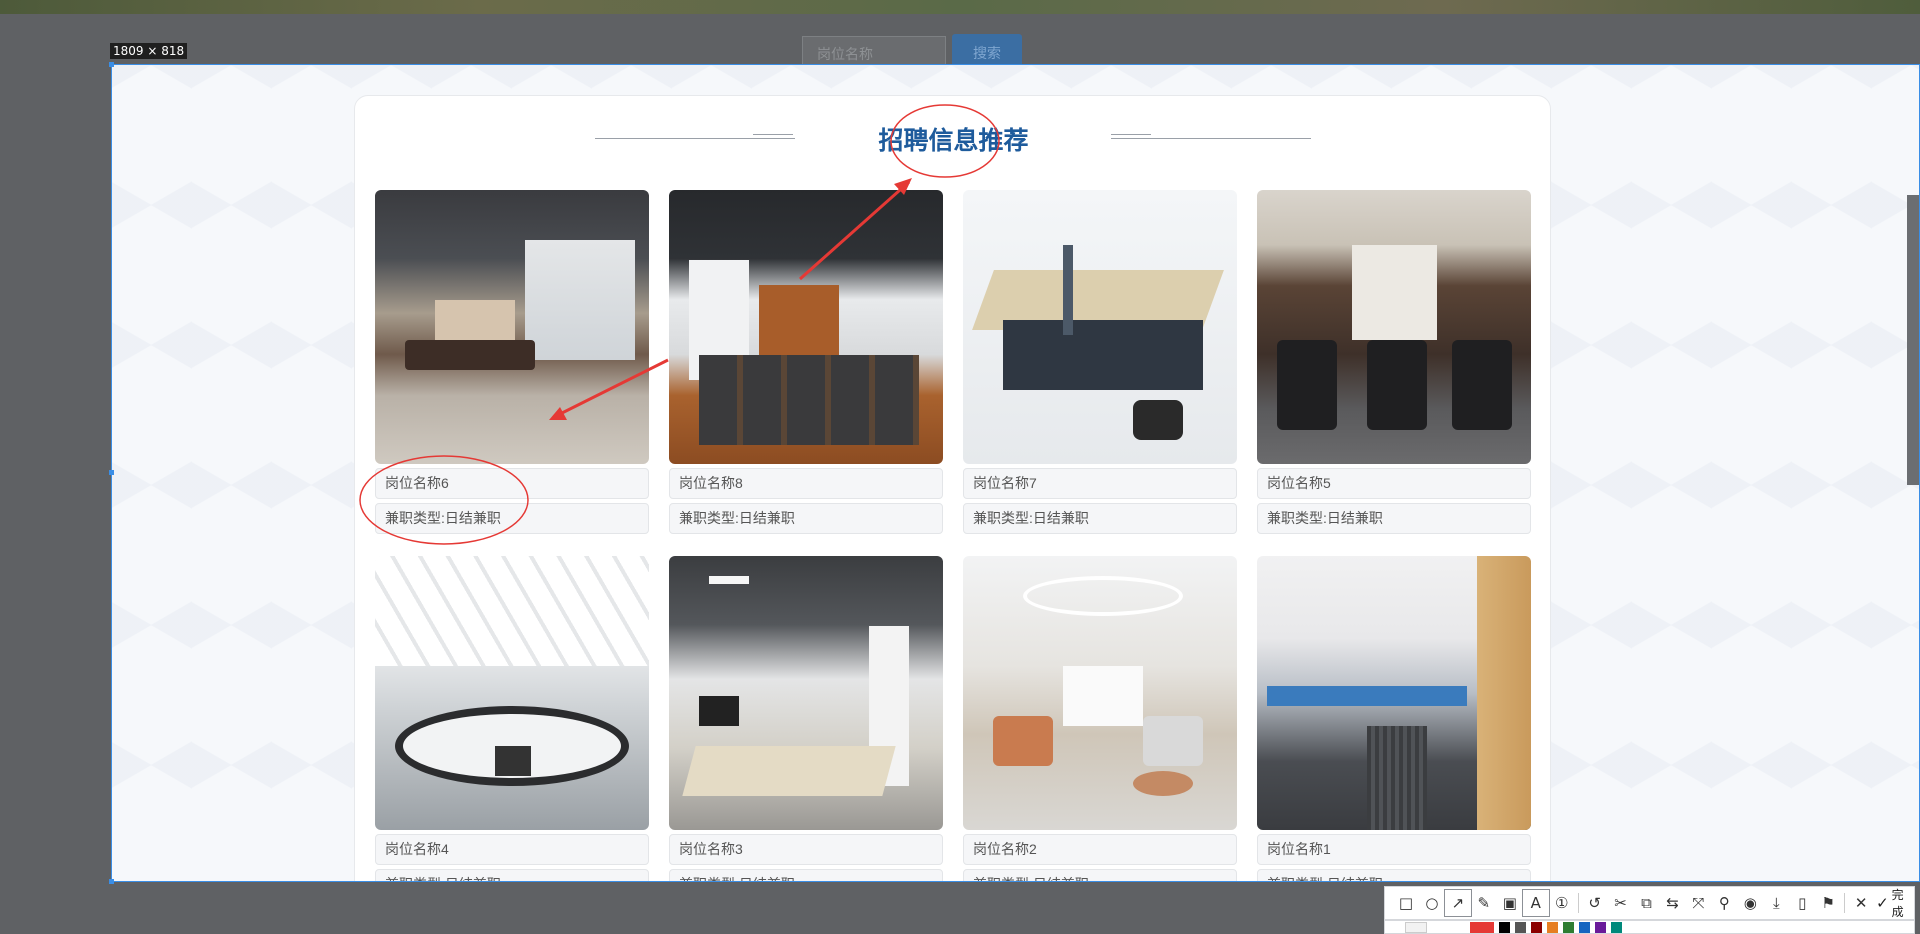  I want to click on color-swatch-purple, so click(1600, 927).